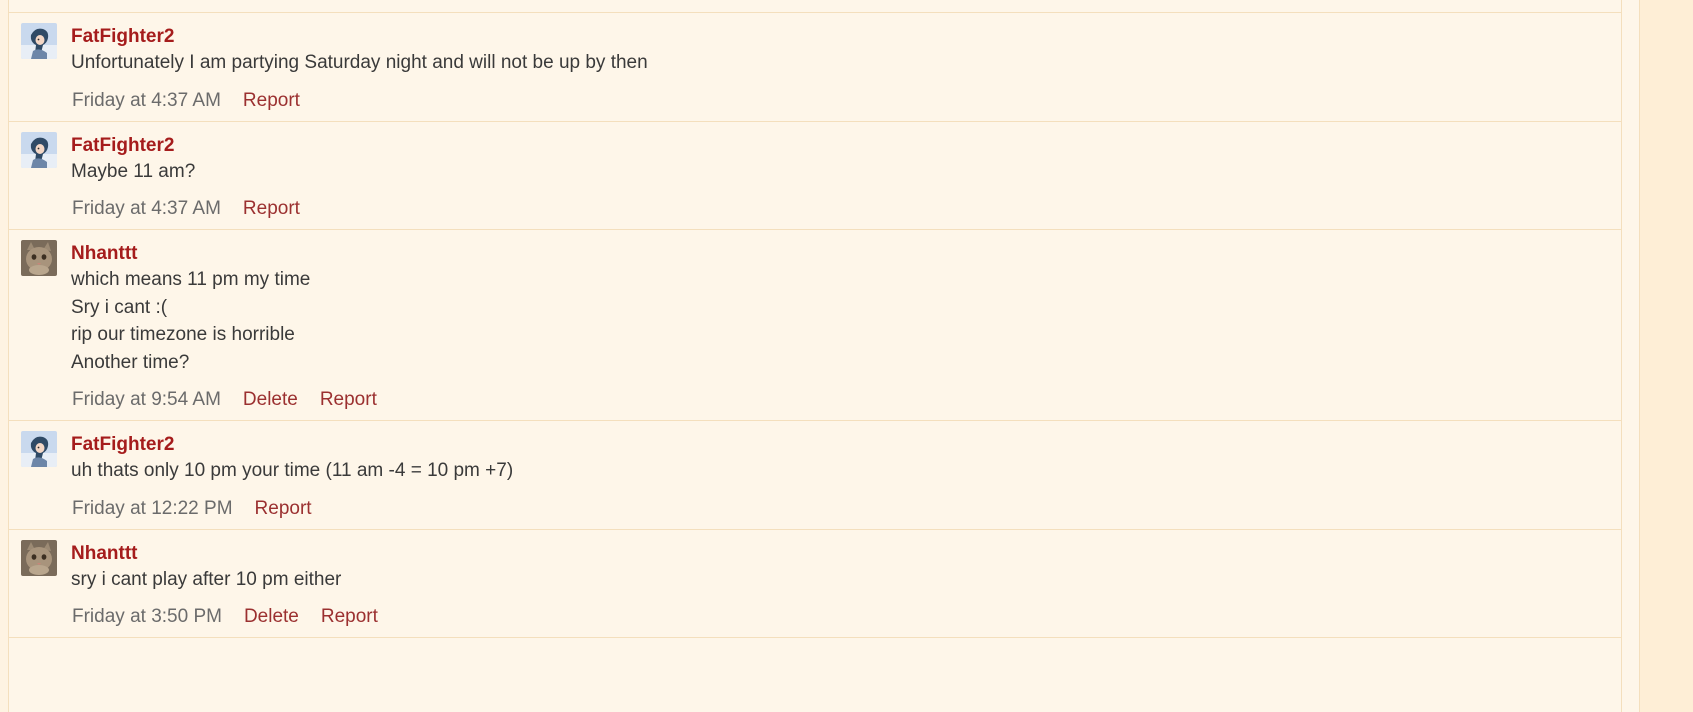 The width and height of the screenshot is (1693, 712). I want to click on timestamp-link: Friday at 3:50 PM, so click(147, 616).